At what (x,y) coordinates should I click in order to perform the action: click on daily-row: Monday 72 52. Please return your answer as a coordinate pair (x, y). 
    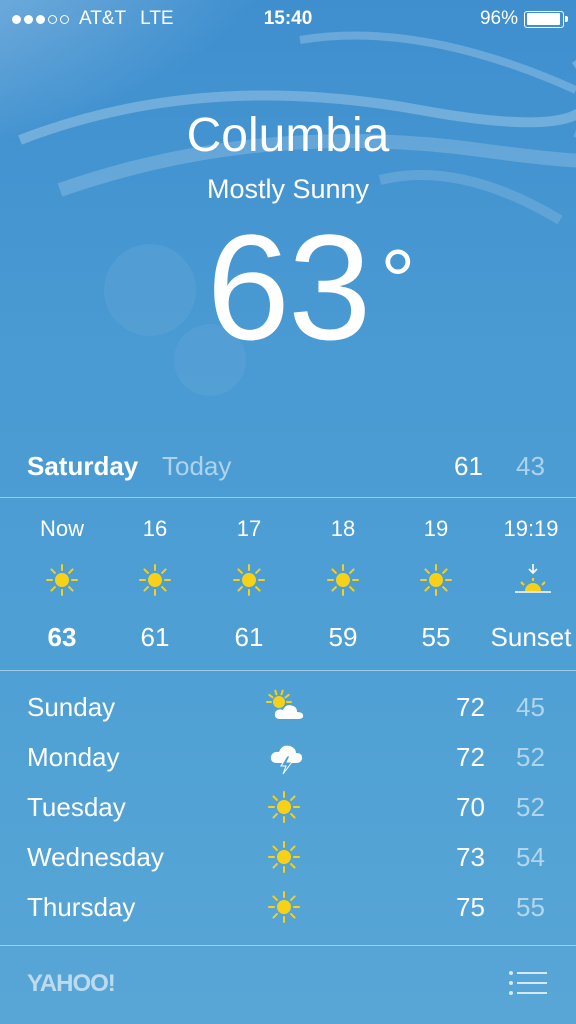
    Looking at the image, I should click on (288, 757).